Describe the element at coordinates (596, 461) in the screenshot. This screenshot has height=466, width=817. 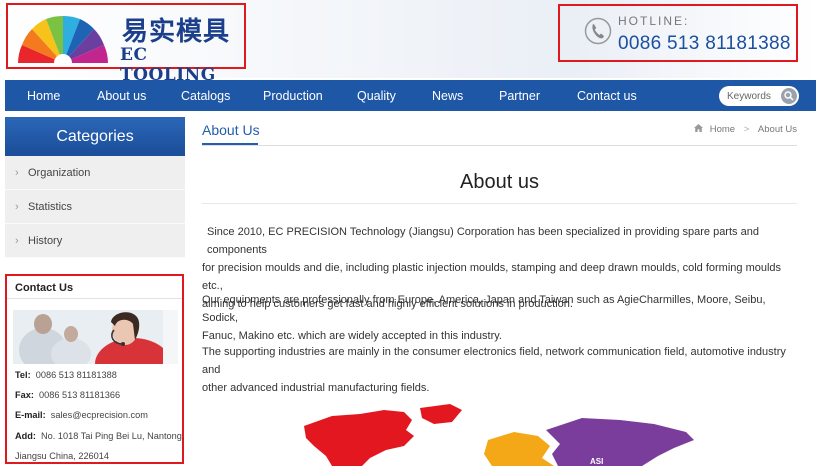
I see `map-label: ASI` at that location.